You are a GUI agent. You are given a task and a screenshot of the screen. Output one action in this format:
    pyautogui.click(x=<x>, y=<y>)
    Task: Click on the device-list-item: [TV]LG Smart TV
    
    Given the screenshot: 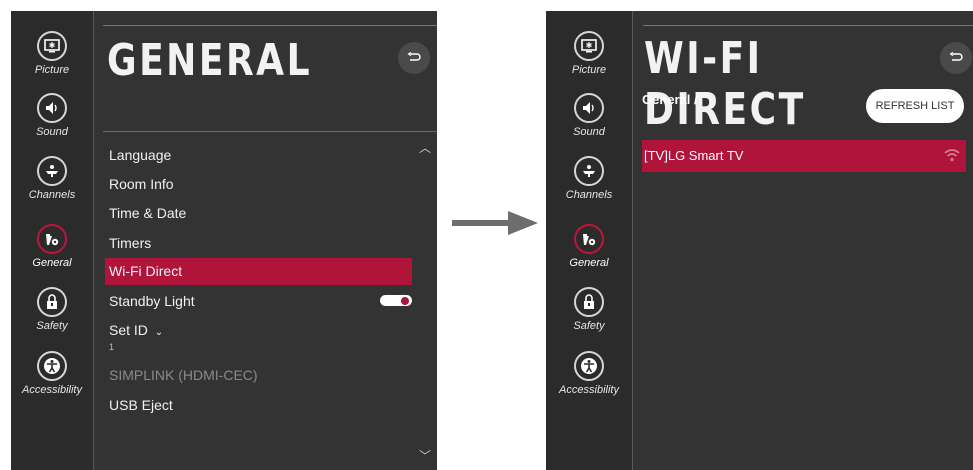 What is the action you would take?
    pyautogui.click(x=804, y=156)
    